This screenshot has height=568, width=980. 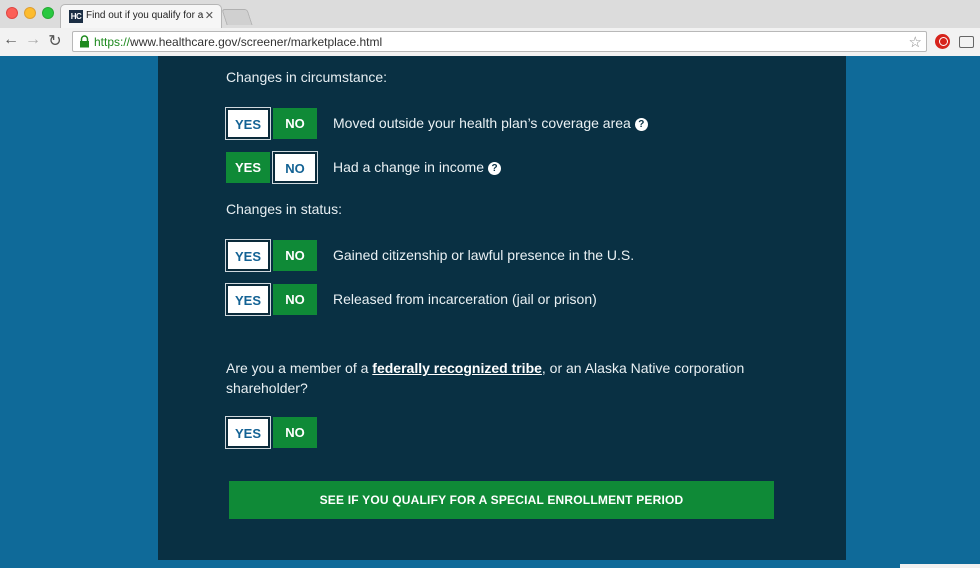 I want to click on new-tab-button, so click(x=237, y=17).